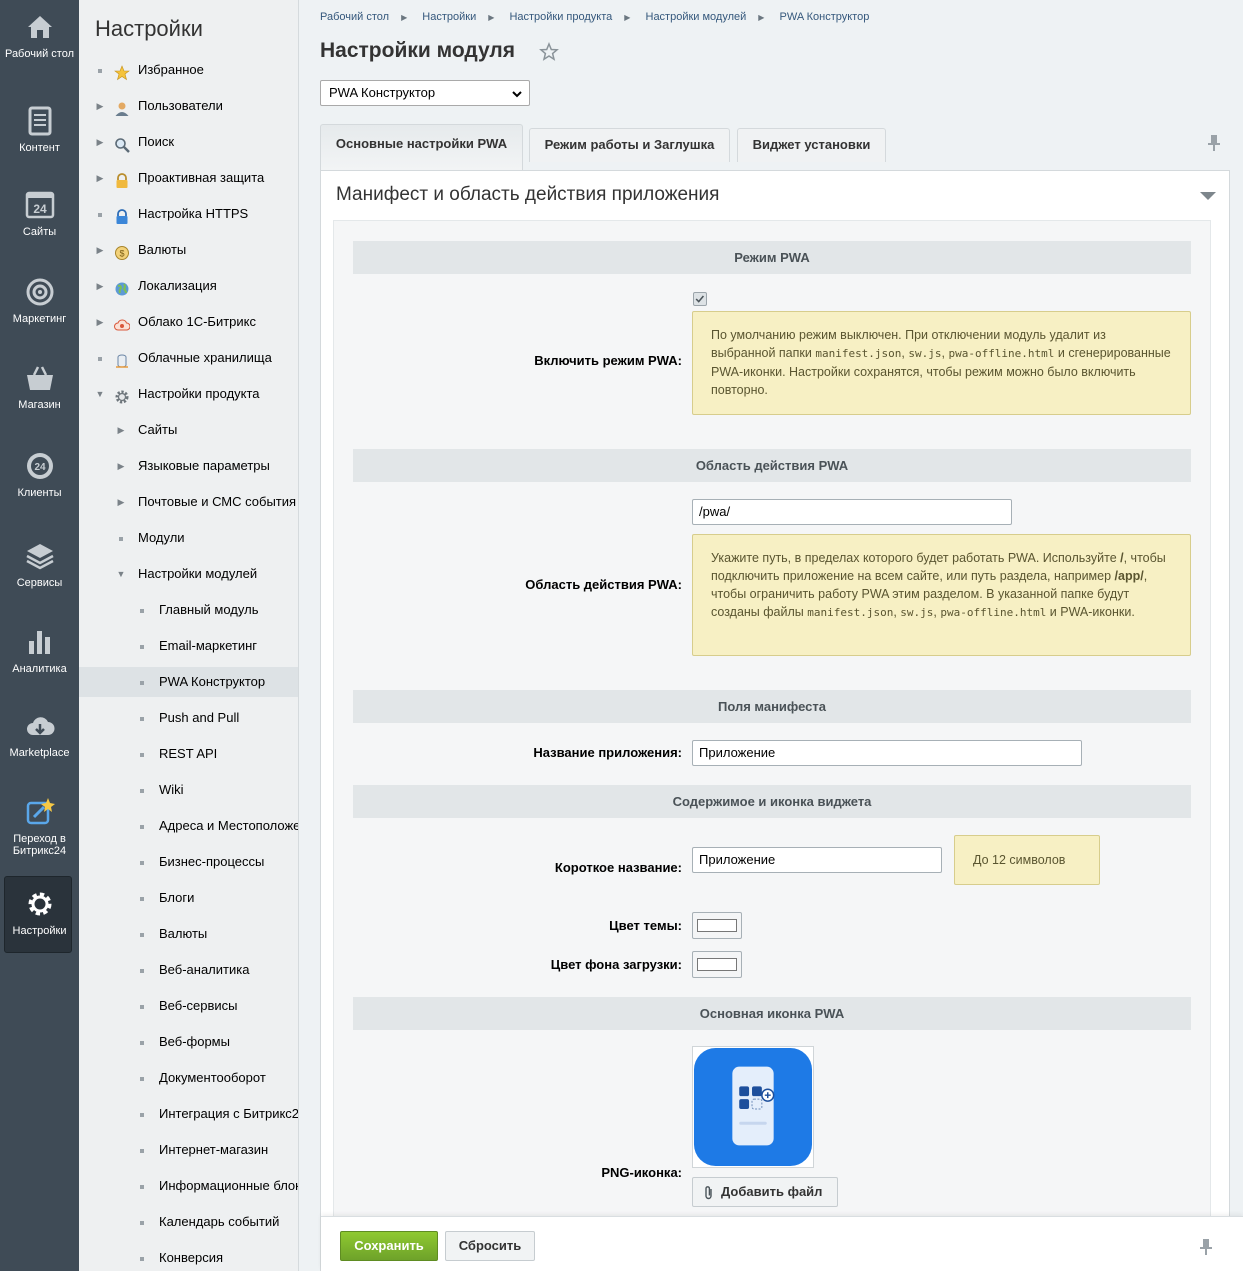  I want to click on tree-title: Настройки, so click(149, 28).